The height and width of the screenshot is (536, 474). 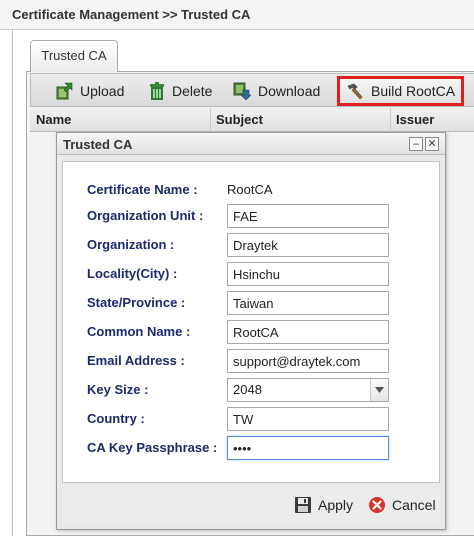 I want to click on country-field, so click(x=308, y=419).